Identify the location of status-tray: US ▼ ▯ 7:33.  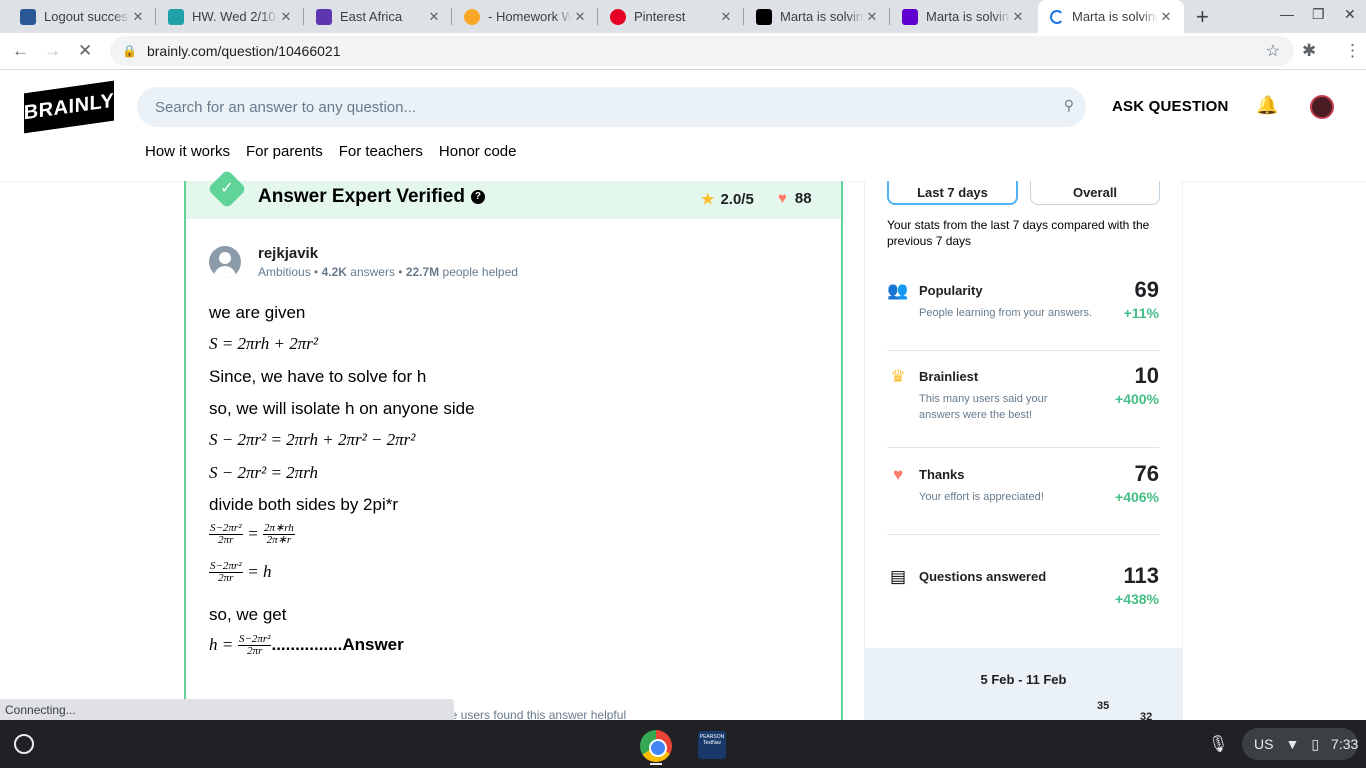
(1300, 744).